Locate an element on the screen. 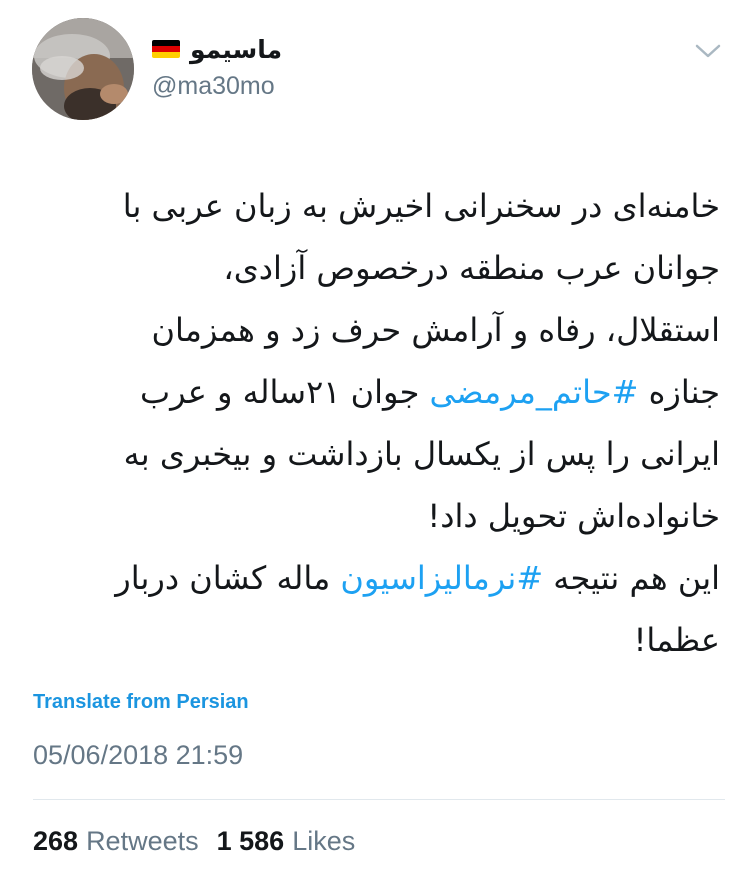 This screenshot has height=884, width=750. tweet-line: عظما! is located at coordinates (376, 640).